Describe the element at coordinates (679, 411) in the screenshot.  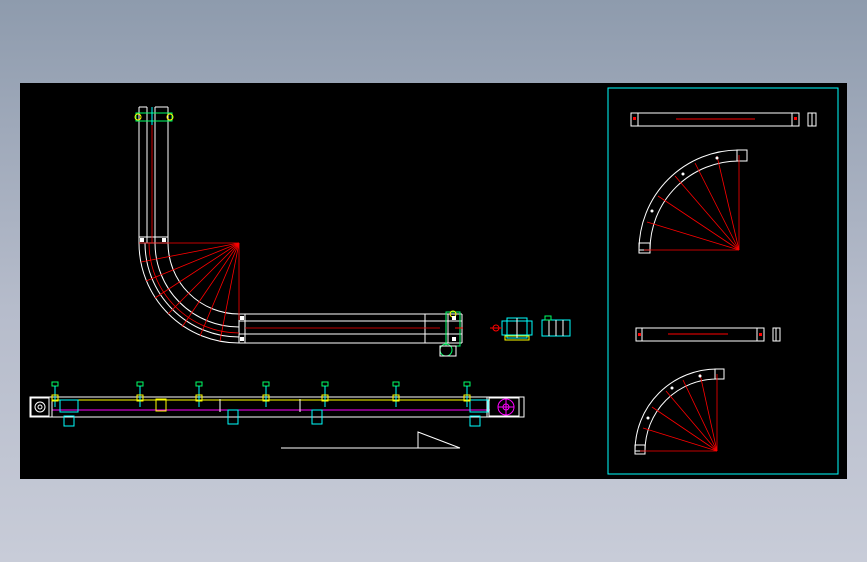
I see `detail-curve-bottom` at that location.